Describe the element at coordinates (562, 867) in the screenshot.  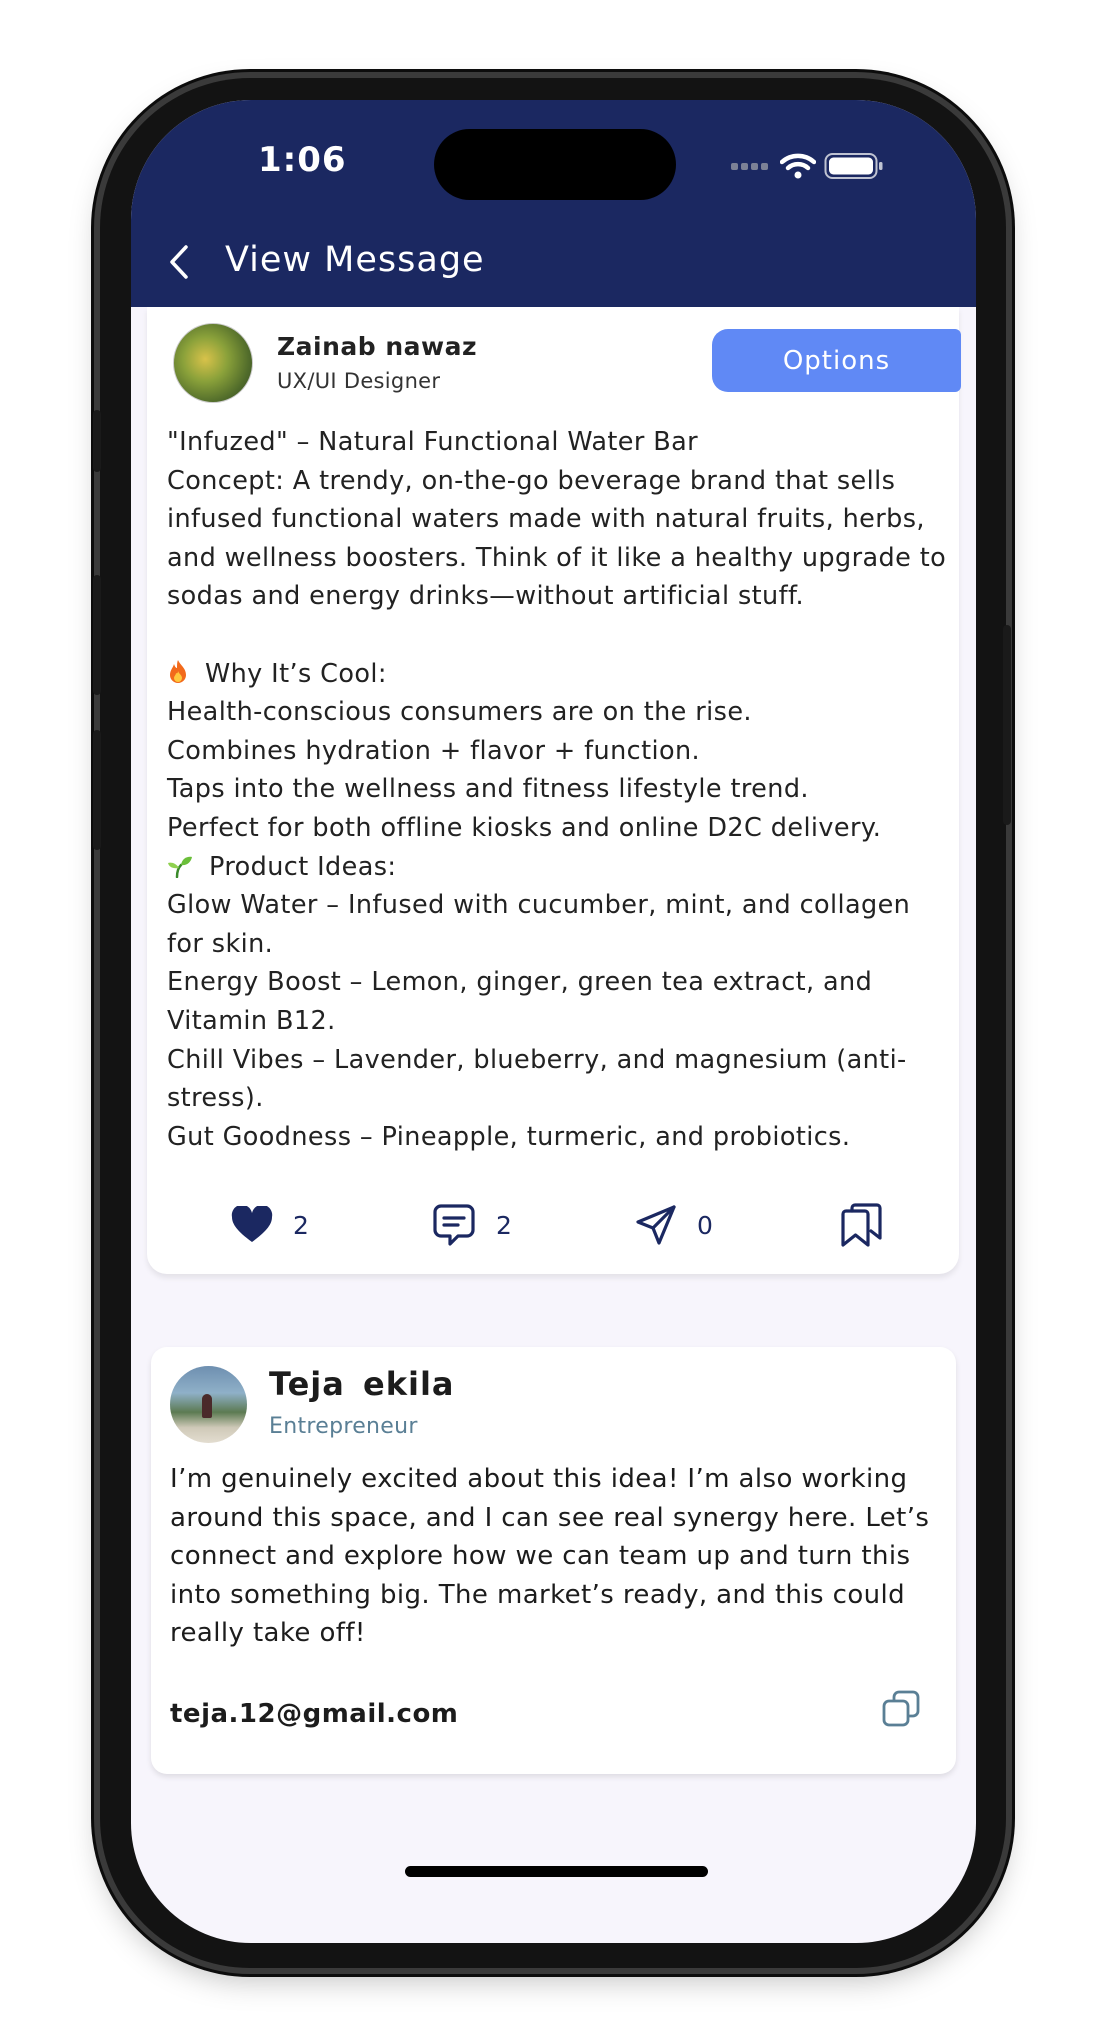
I see `post-line: Product Ideas:` at that location.